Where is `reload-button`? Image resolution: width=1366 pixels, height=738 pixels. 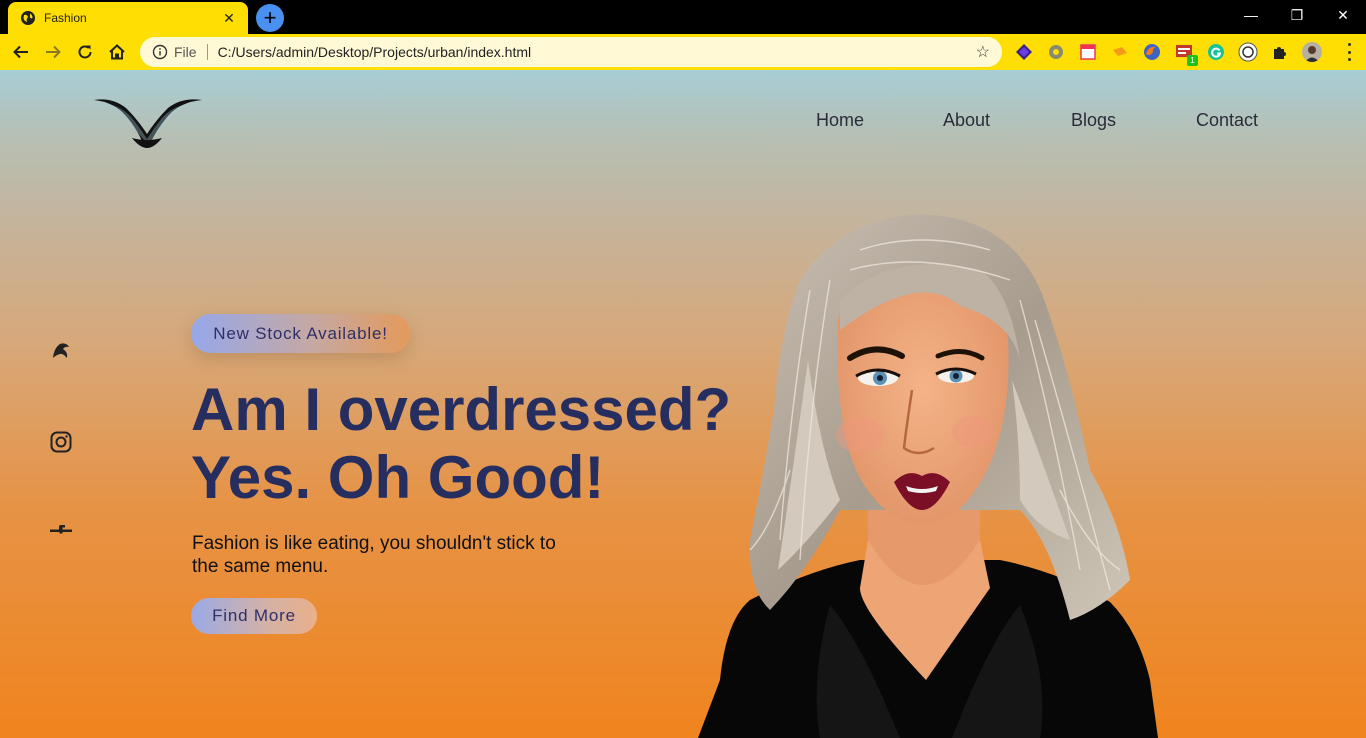 reload-button is located at coordinates (85, 52).